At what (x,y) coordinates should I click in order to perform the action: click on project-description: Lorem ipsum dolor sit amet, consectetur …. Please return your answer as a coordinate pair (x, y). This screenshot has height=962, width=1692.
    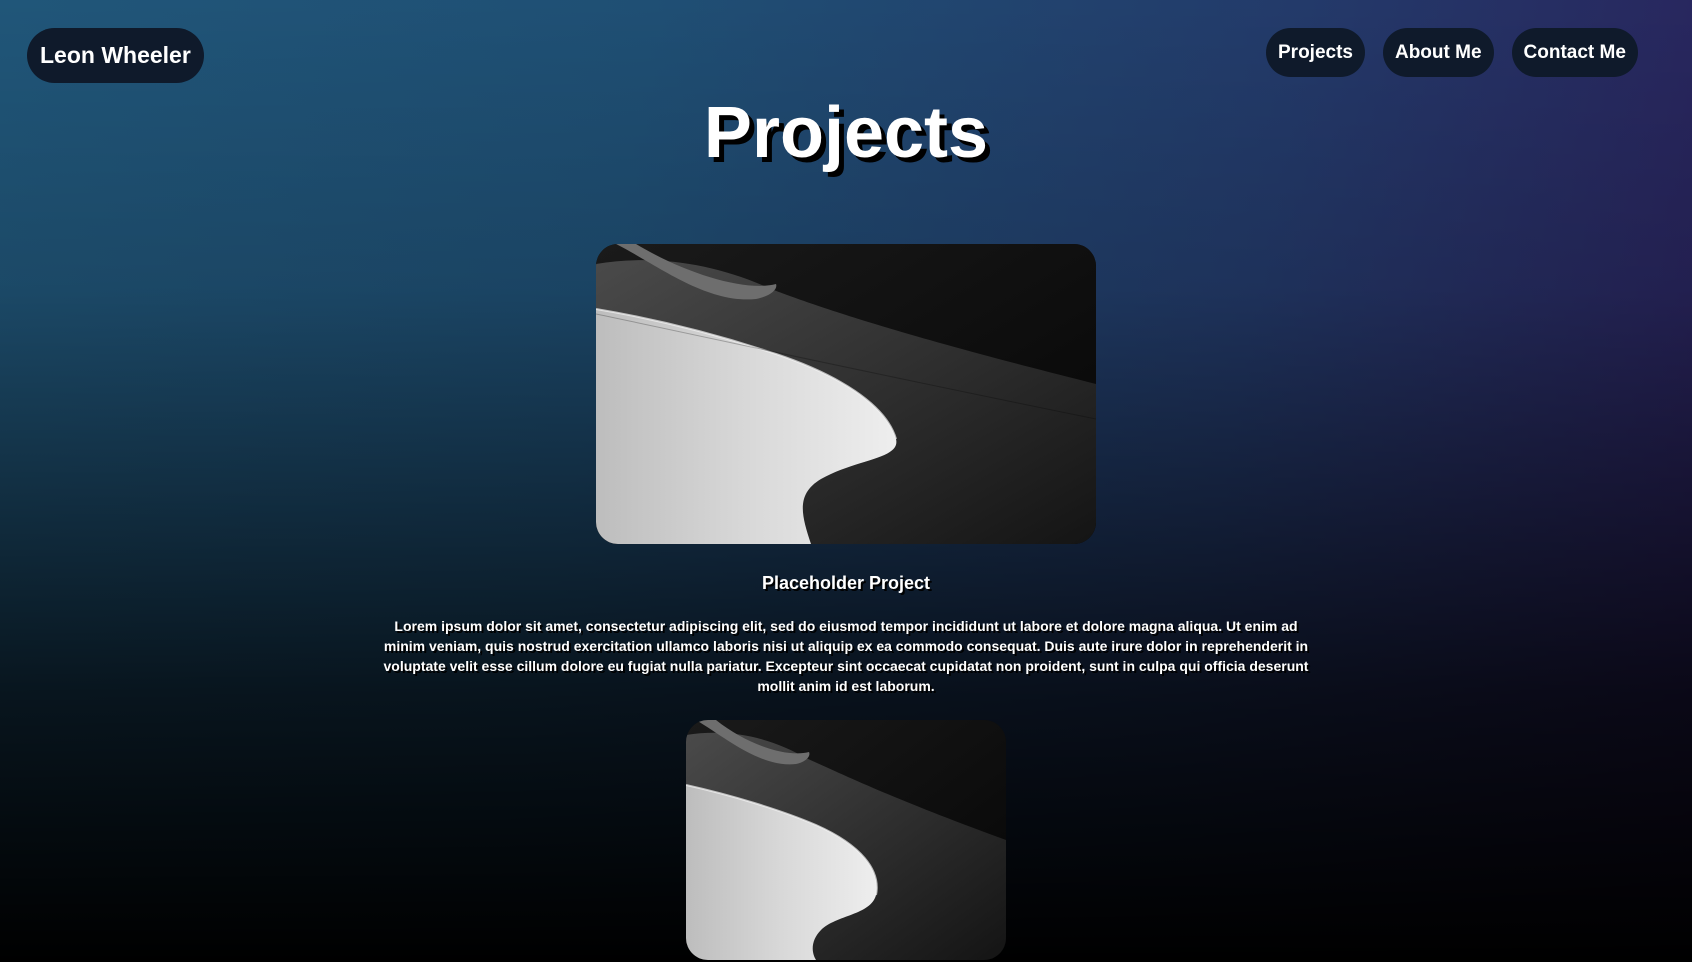
    Looking at the image, I should click on (846, 656).